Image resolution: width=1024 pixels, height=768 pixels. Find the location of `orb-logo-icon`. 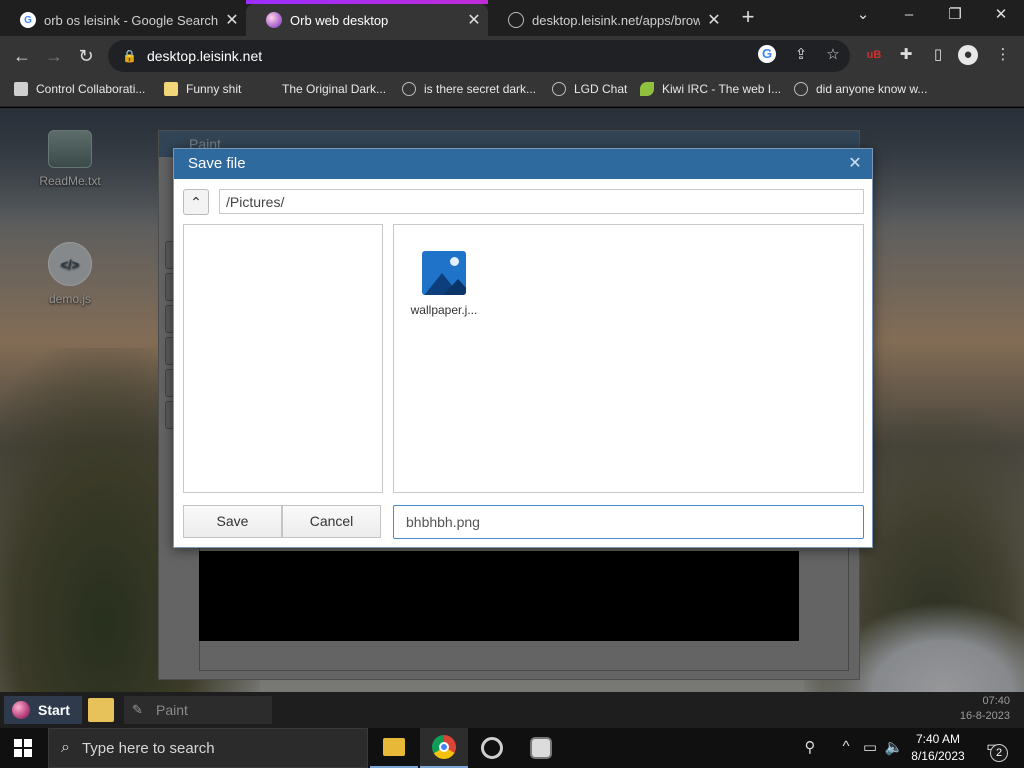

orb-logo-icon is located at coordinates (21, 710).